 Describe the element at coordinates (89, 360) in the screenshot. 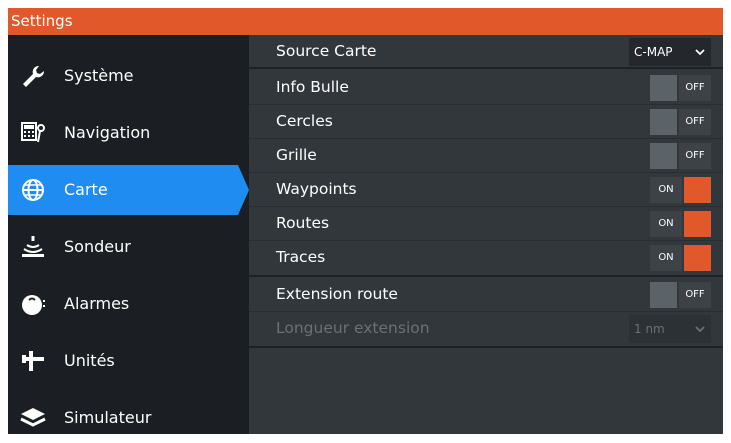

I see `sidebar-item-label: Unités` at that location.